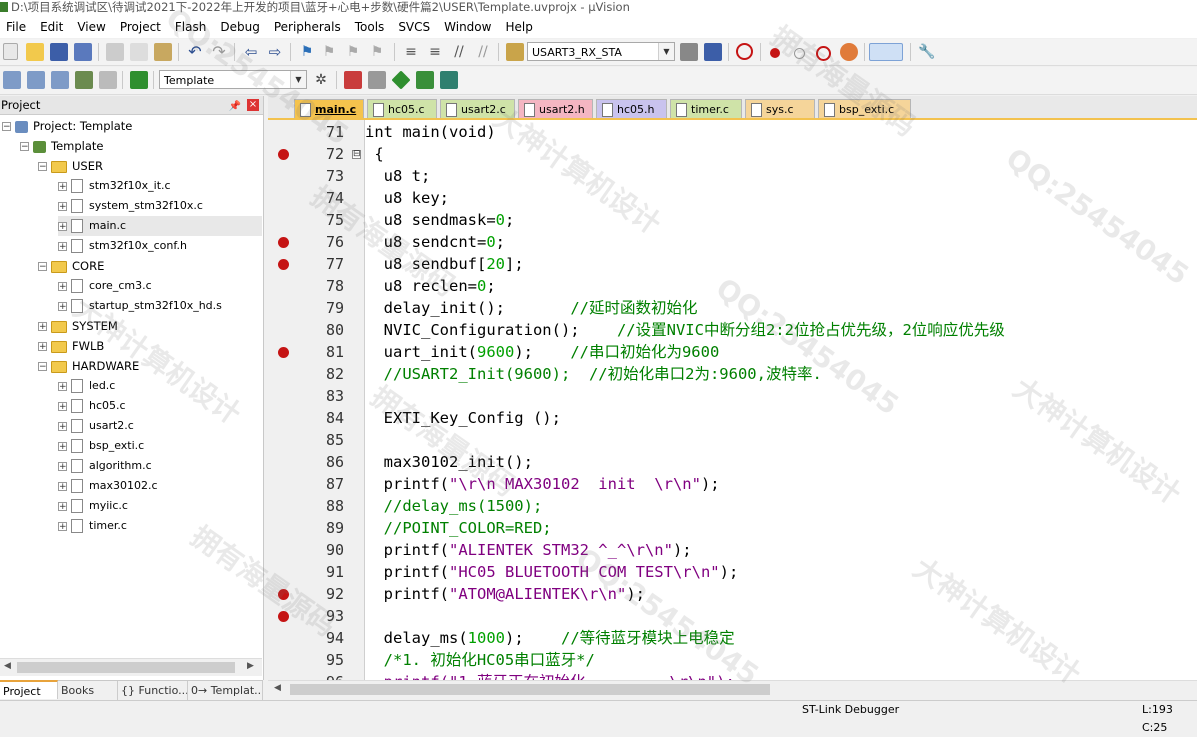 The image size is (1197, 737). Describe the element at coordinates (823, 53) in the screenshot. I see `disable-breakpoints-icon` at that location.